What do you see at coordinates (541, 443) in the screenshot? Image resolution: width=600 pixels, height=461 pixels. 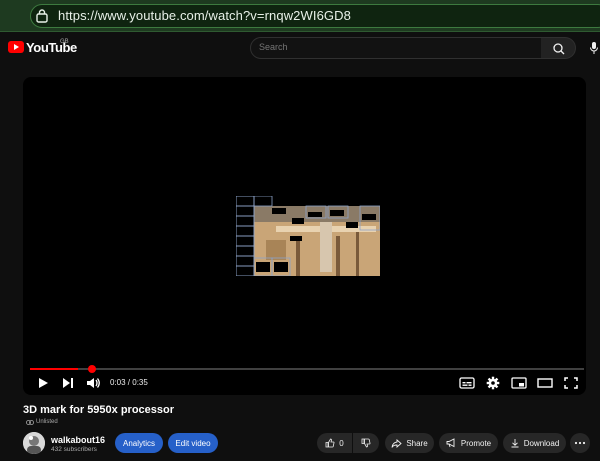 I see `download-label: Download` at bounding box center [541, 443].